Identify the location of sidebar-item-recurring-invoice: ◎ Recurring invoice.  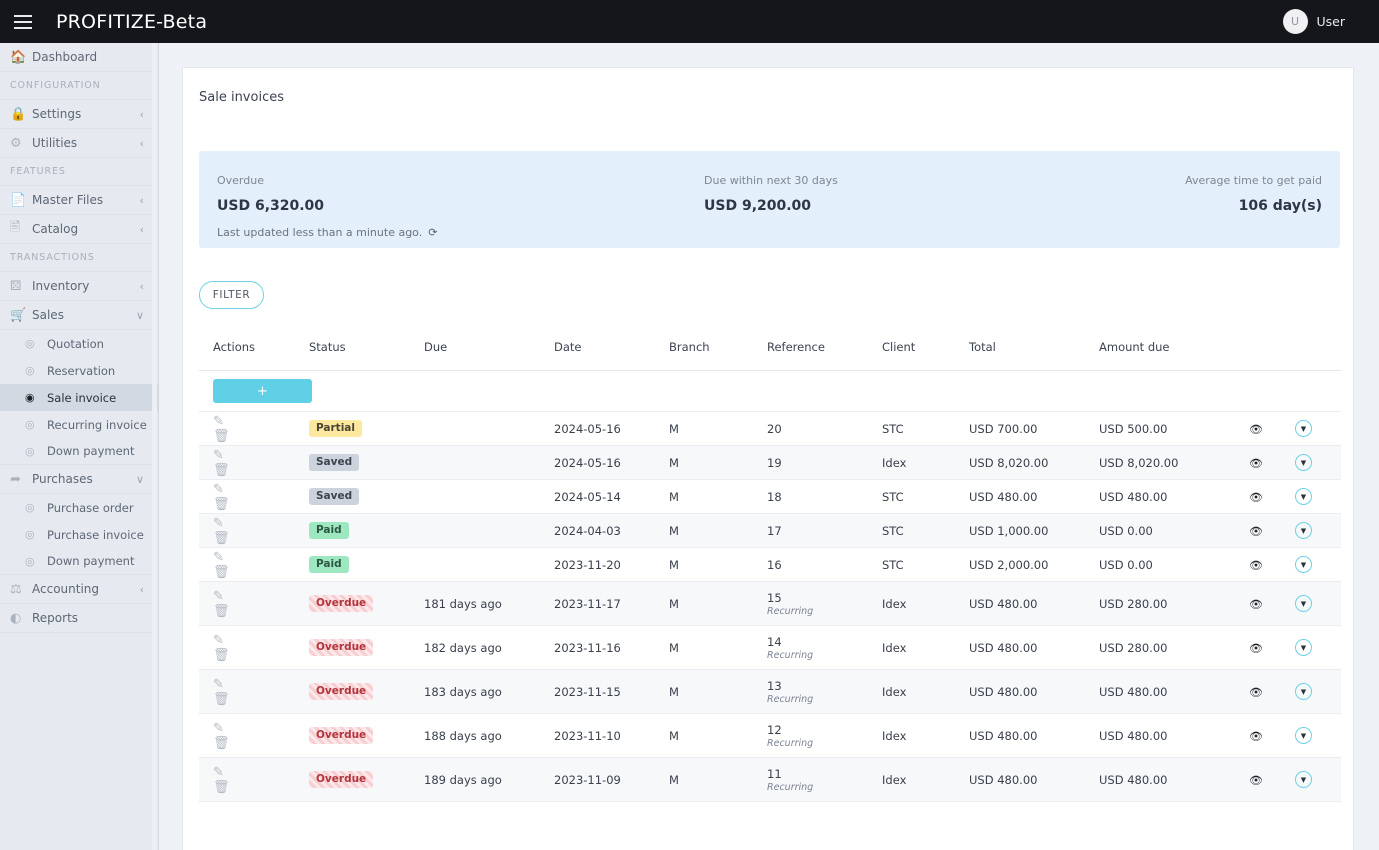
(79, 424).